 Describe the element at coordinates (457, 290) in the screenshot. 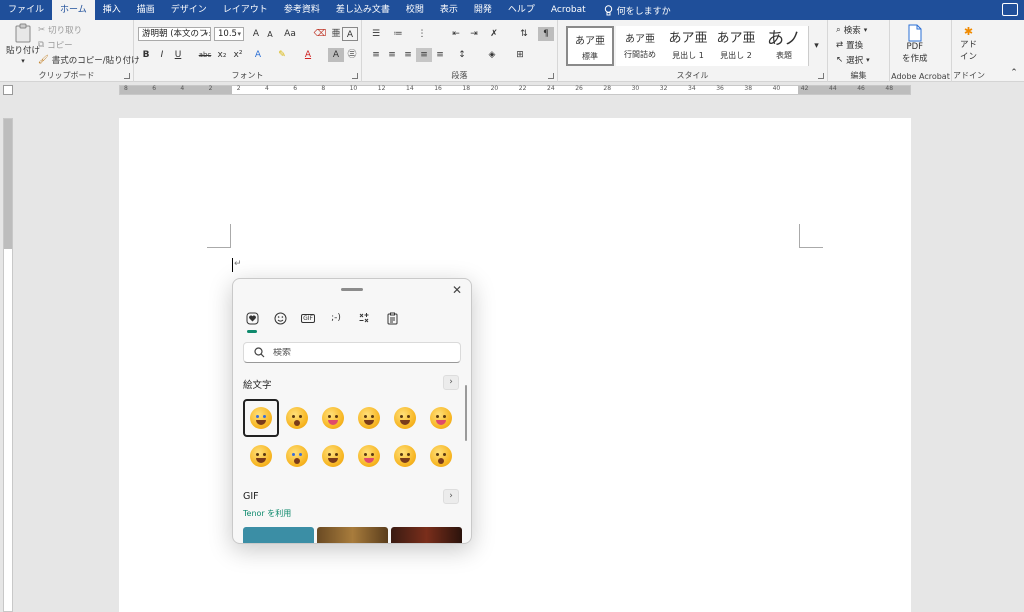

I see `close-button: ✕` at that location.